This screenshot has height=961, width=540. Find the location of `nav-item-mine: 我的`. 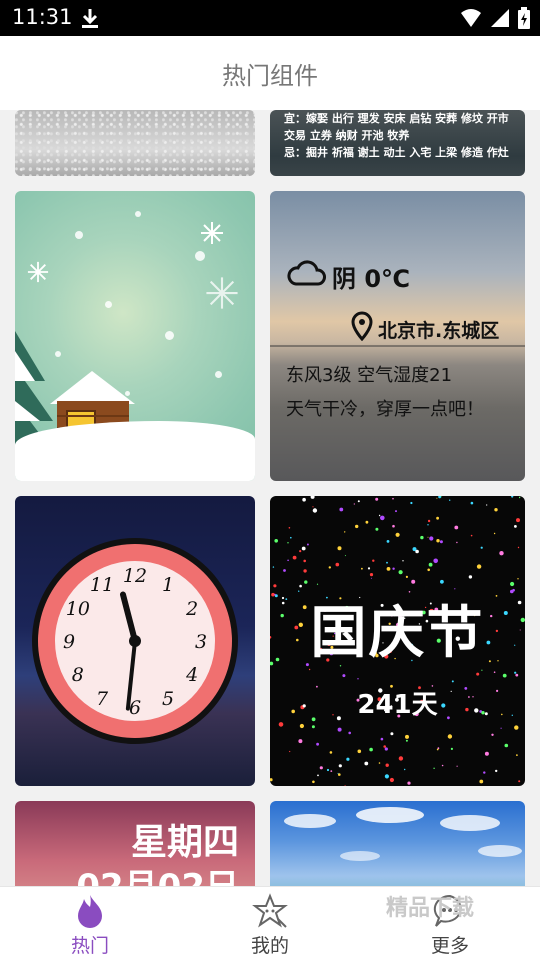

nav-item-mine: 我的 is located at coordinates (270, 924).